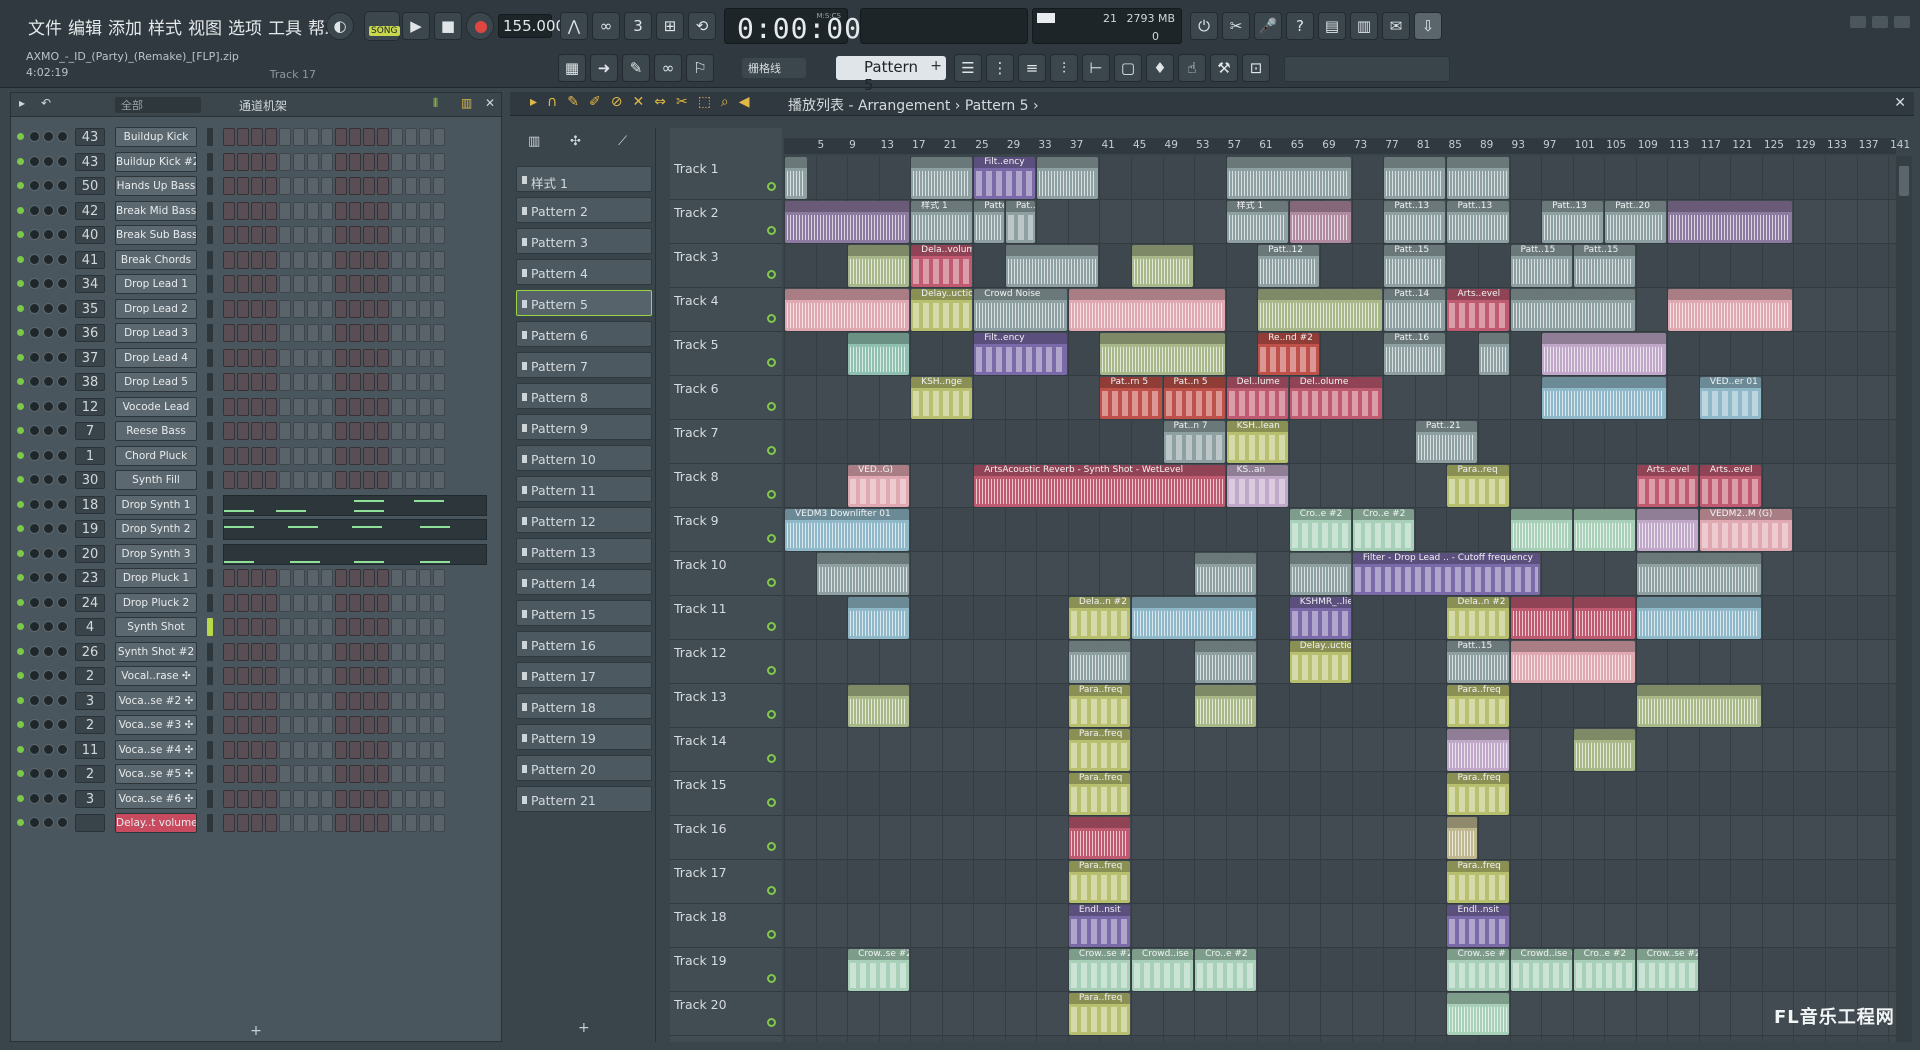 This screenshot has width=1920, height=1050. What do you see at coordinates (1478, 926) in the screenshot?
I see `playlist-clip: Endl..nsit` at bounding box center [1478, 926].